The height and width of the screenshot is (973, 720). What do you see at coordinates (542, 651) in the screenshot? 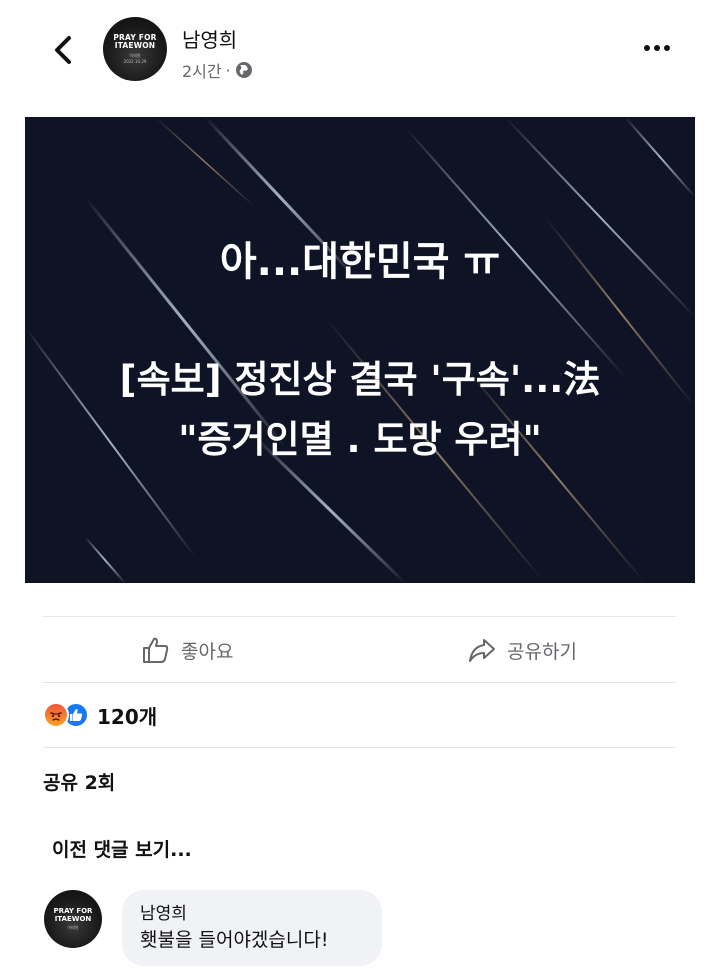
I see `share-label: 공유하기` at bounding box center [542, 651].